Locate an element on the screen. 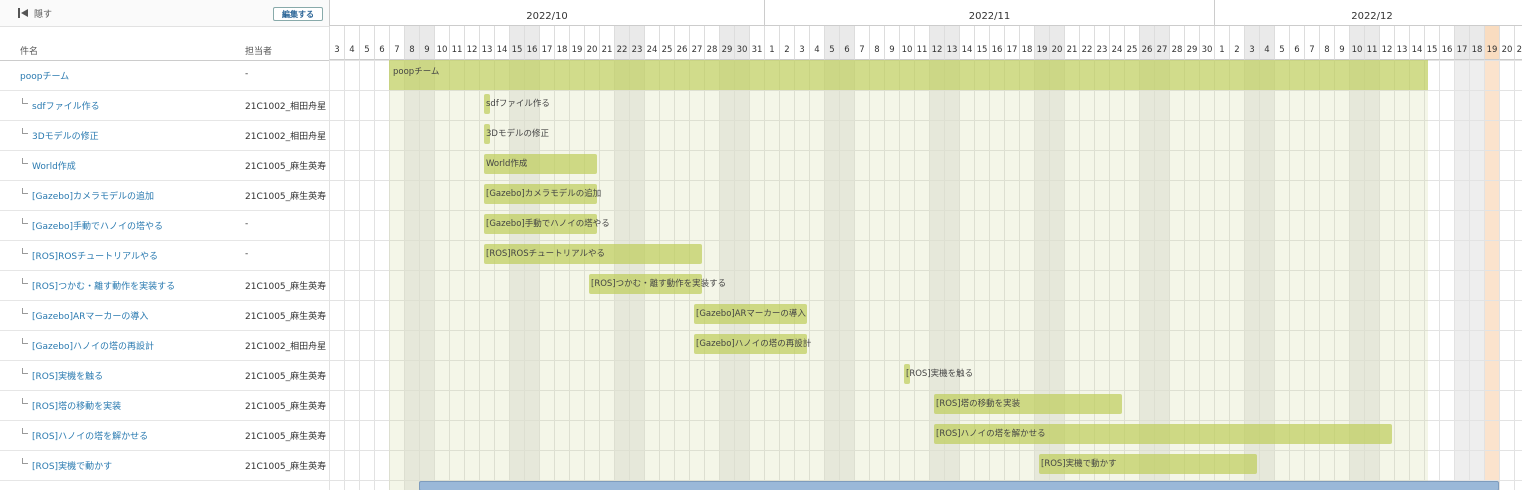  day-header-cell: 25 is located at coordinates (666, 43).